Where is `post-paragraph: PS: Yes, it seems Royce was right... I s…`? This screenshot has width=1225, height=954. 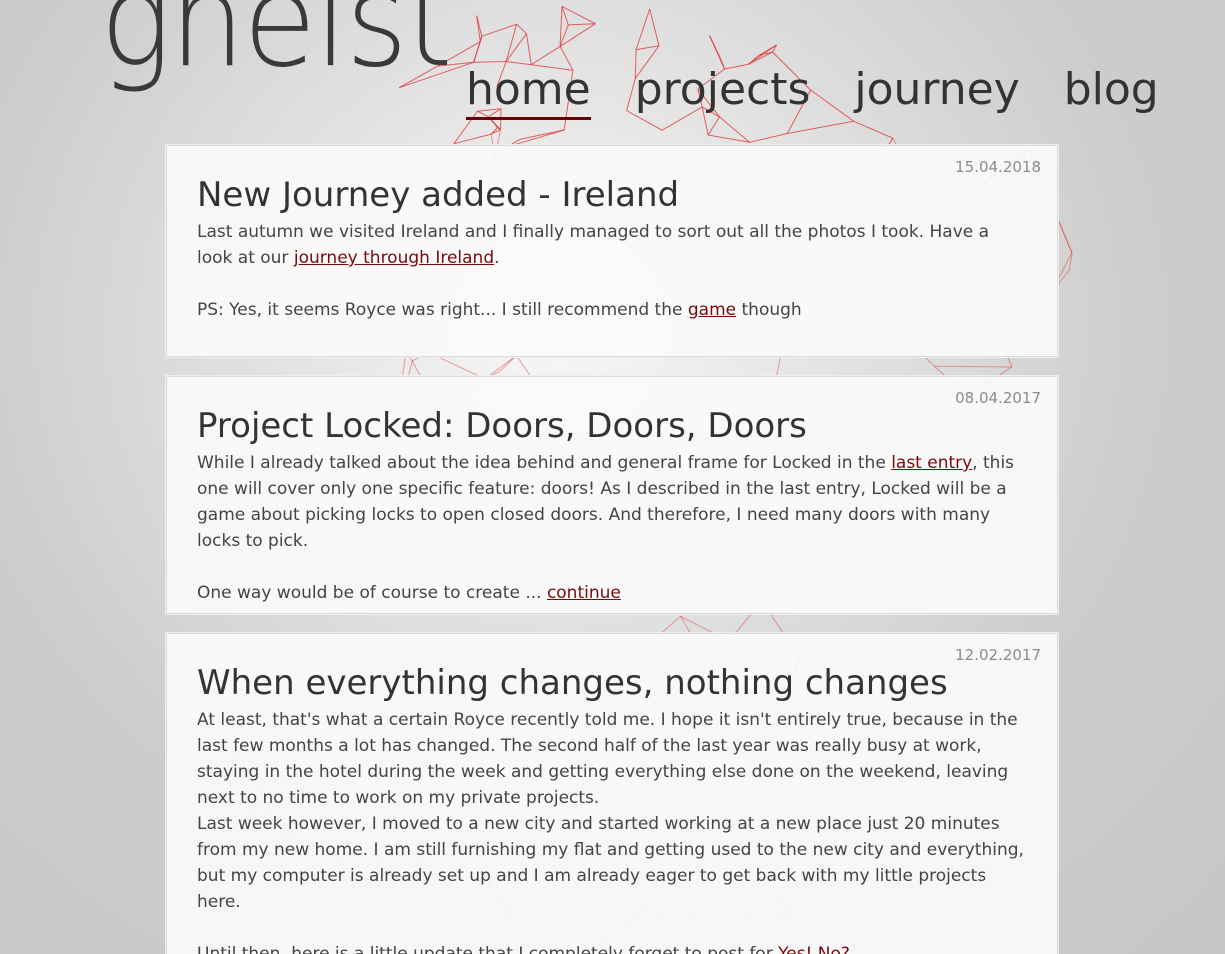 post-paragraph: PS: Yes, it seems Royce was right... I s… is located at coordinates (612, 310).